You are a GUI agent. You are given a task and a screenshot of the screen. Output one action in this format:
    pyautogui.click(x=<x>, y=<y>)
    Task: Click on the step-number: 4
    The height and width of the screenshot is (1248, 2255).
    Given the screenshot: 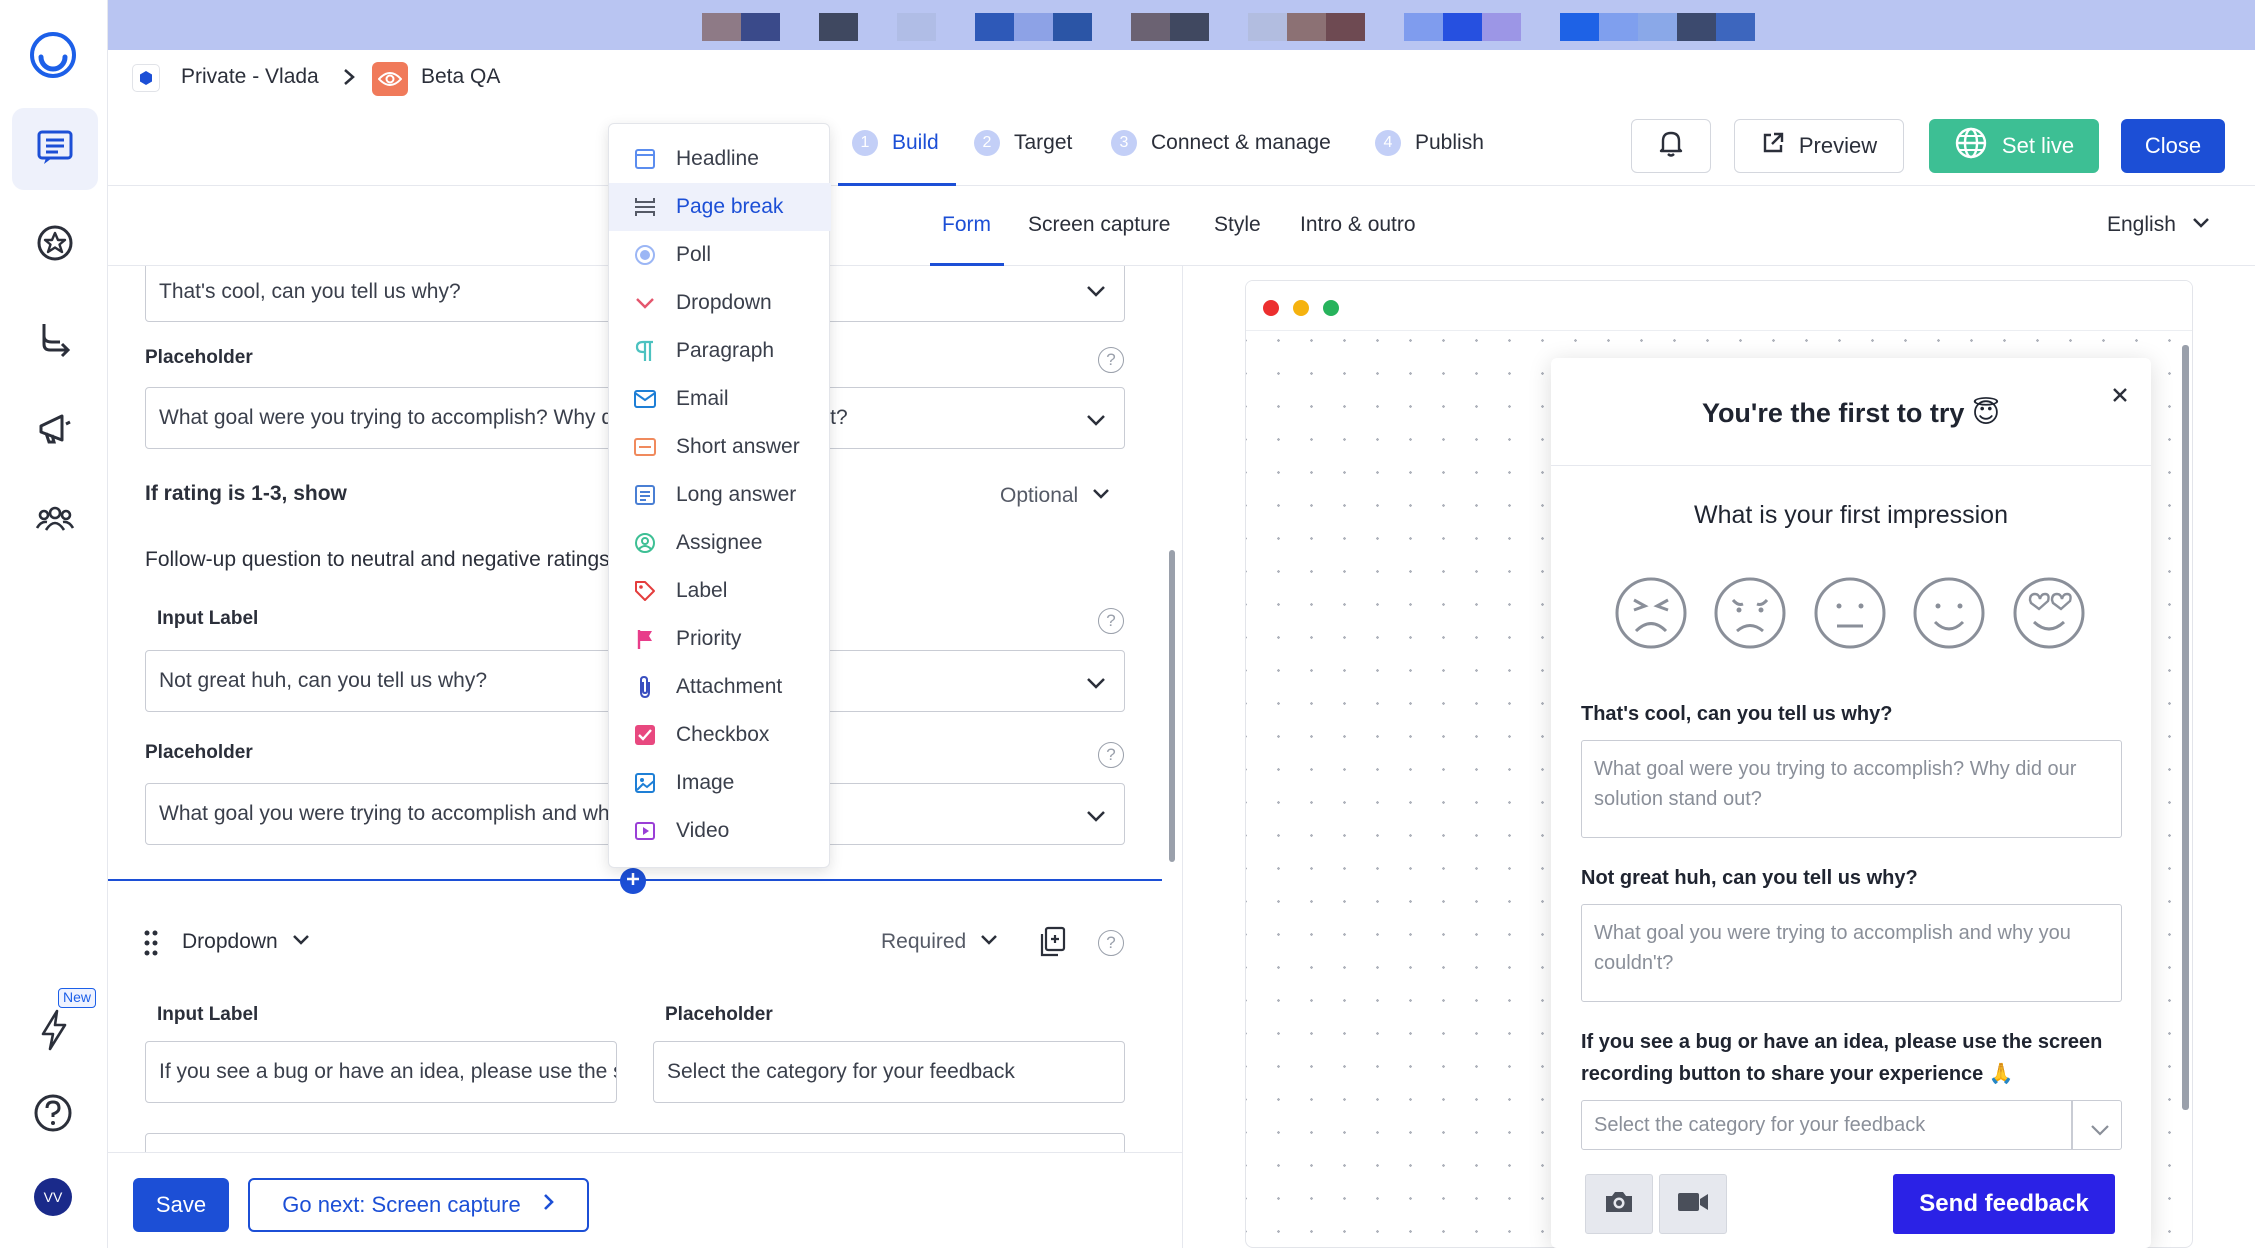 What is the action you would take?
    pyautogui.click(x=1388, y=143)
    